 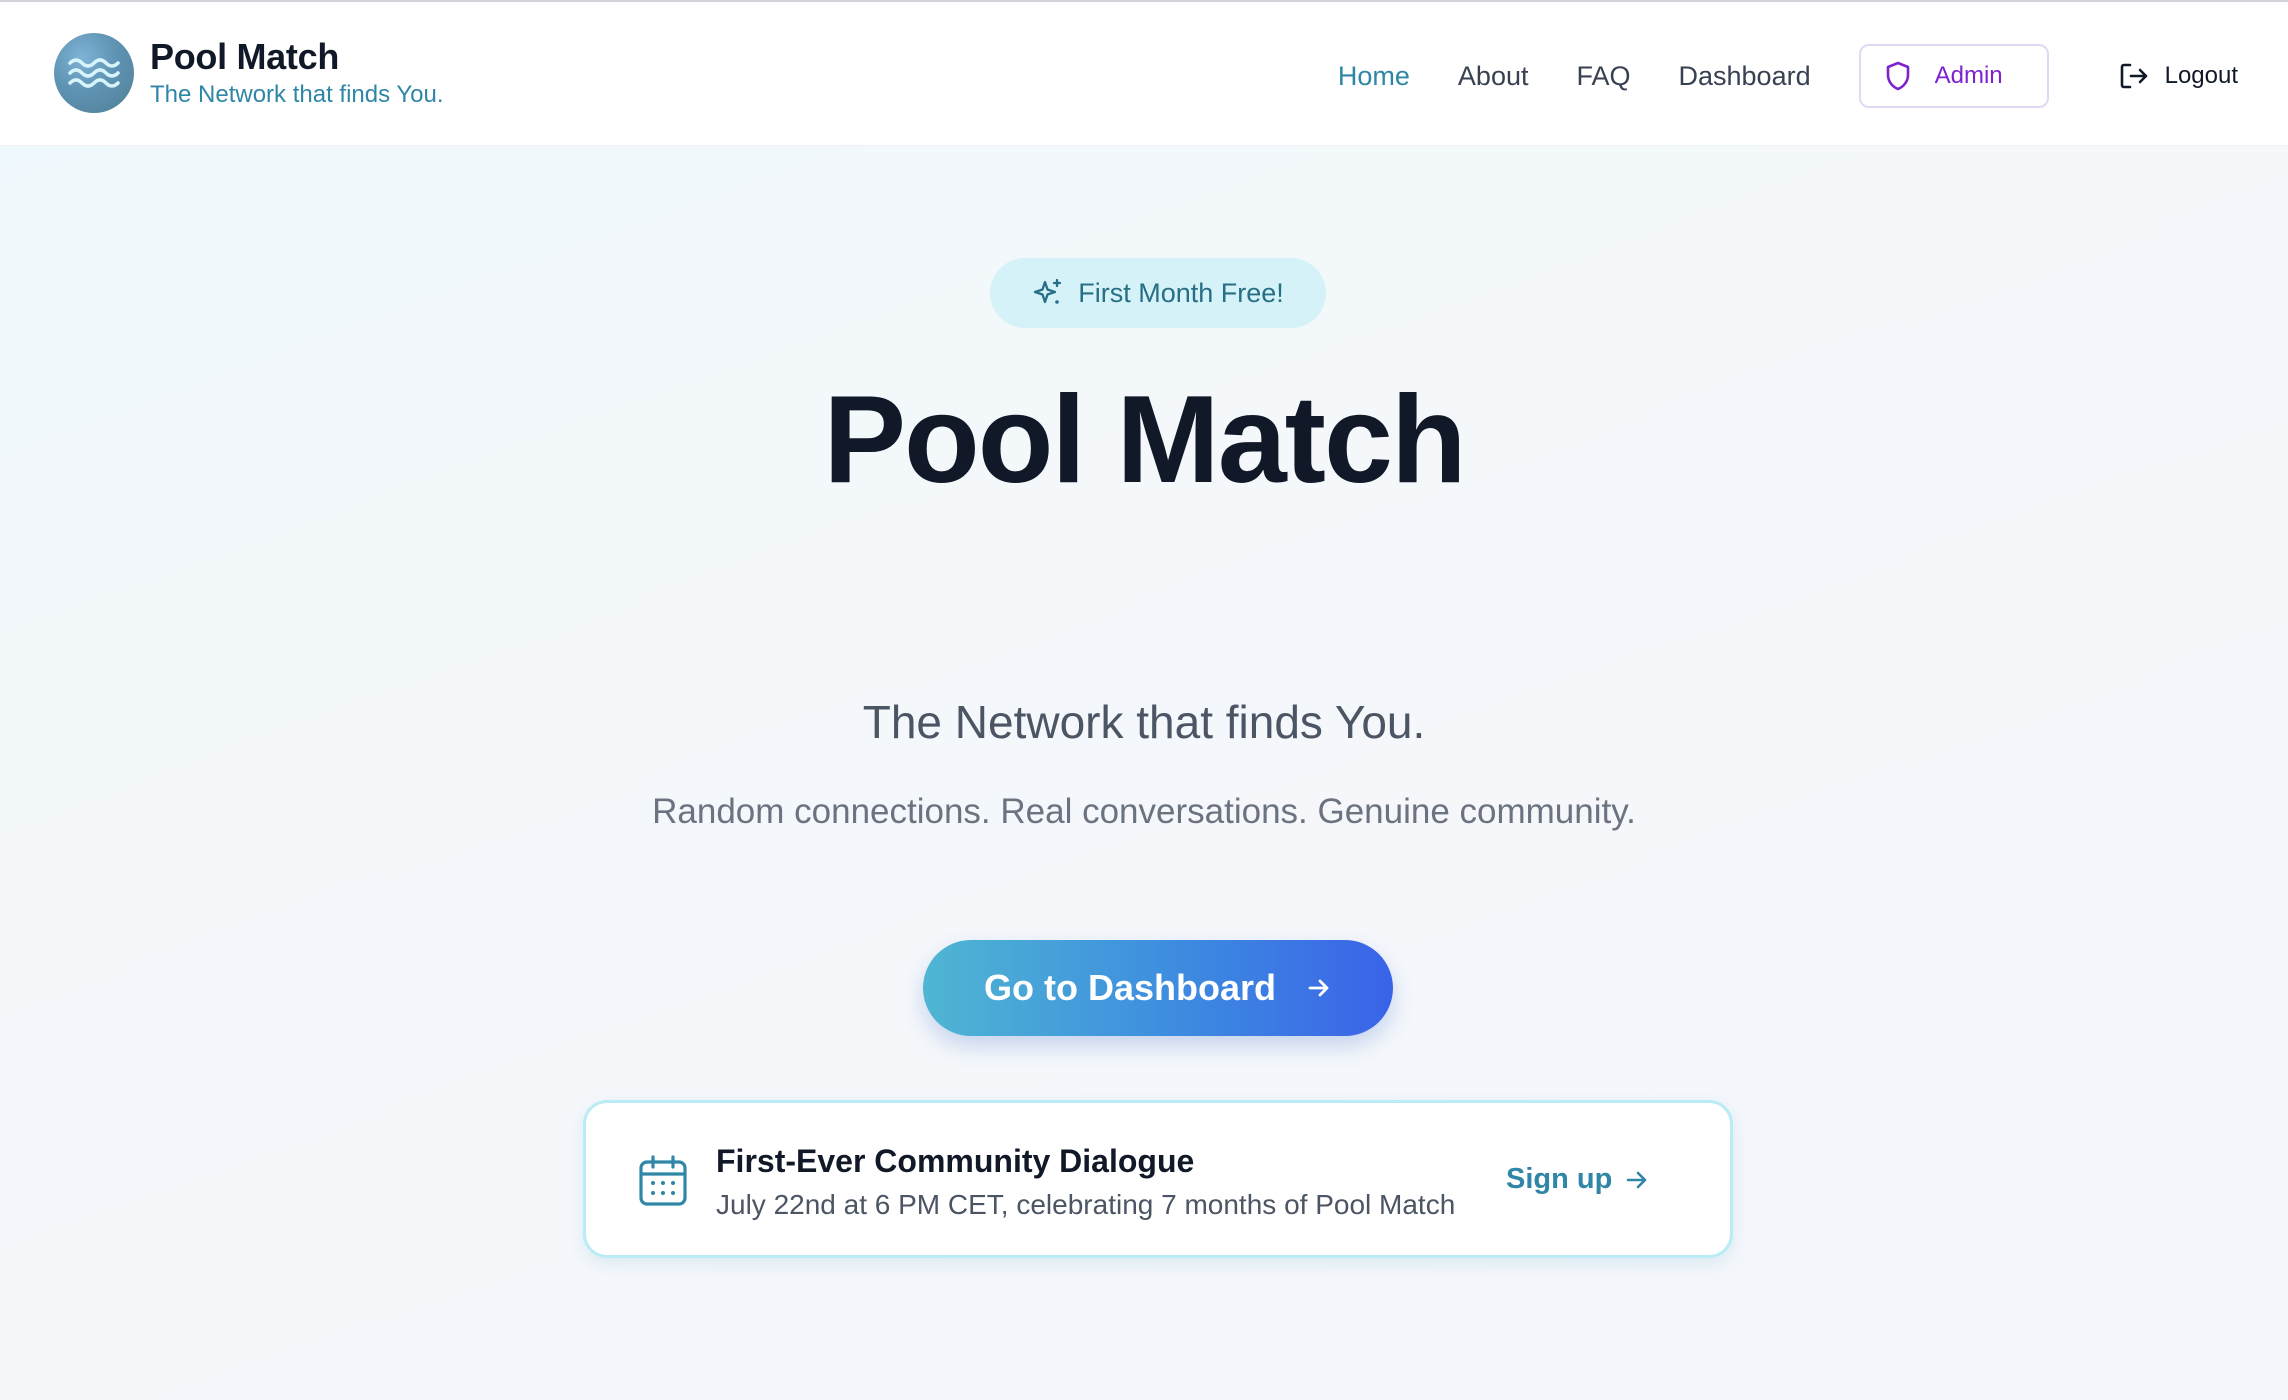 What do you see at coordinates (1493, 76) in the screenshot?
I see `nav-about: About` at bounding box center [1493, 76].